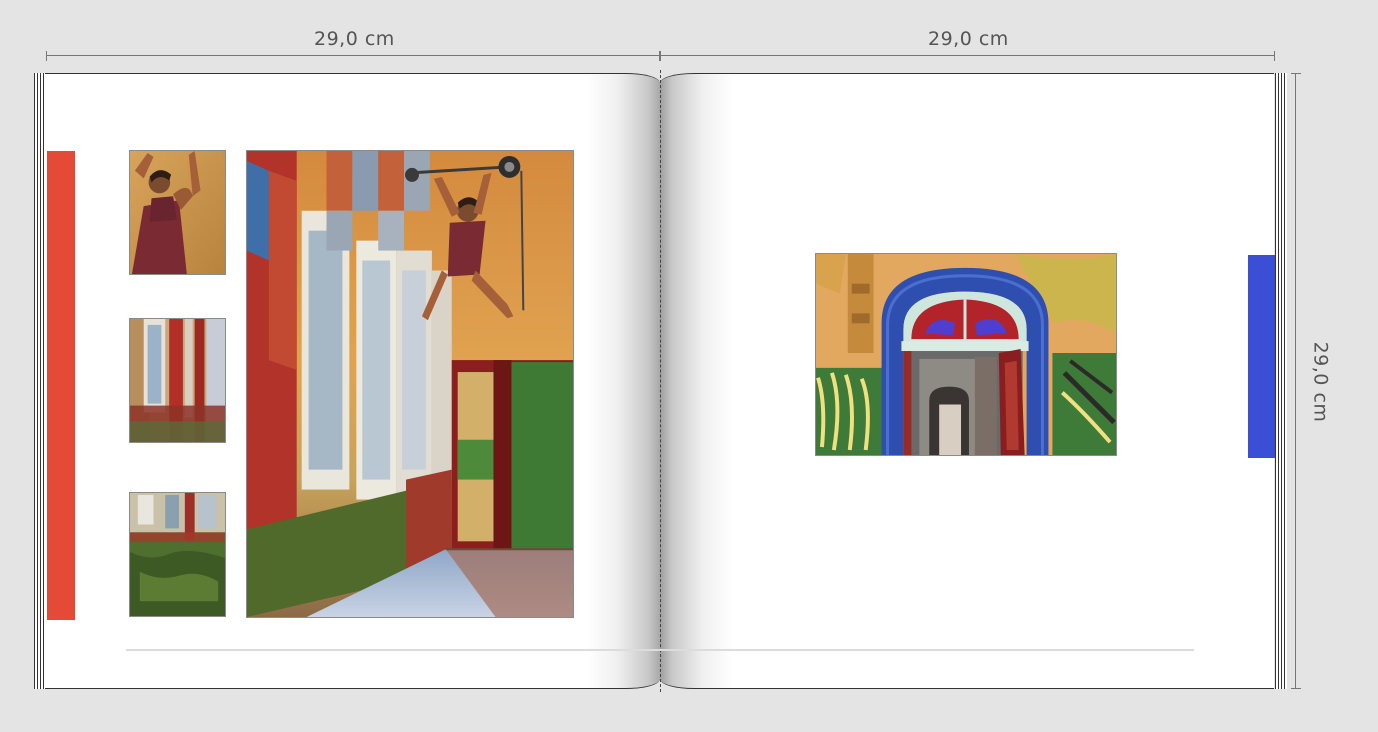 This screenshot has height=732, width=1378. What do you see at coordinates (177, 554) in the screenshot?
I see `green-wall-thumbnail` at bounding box center [177, 554].